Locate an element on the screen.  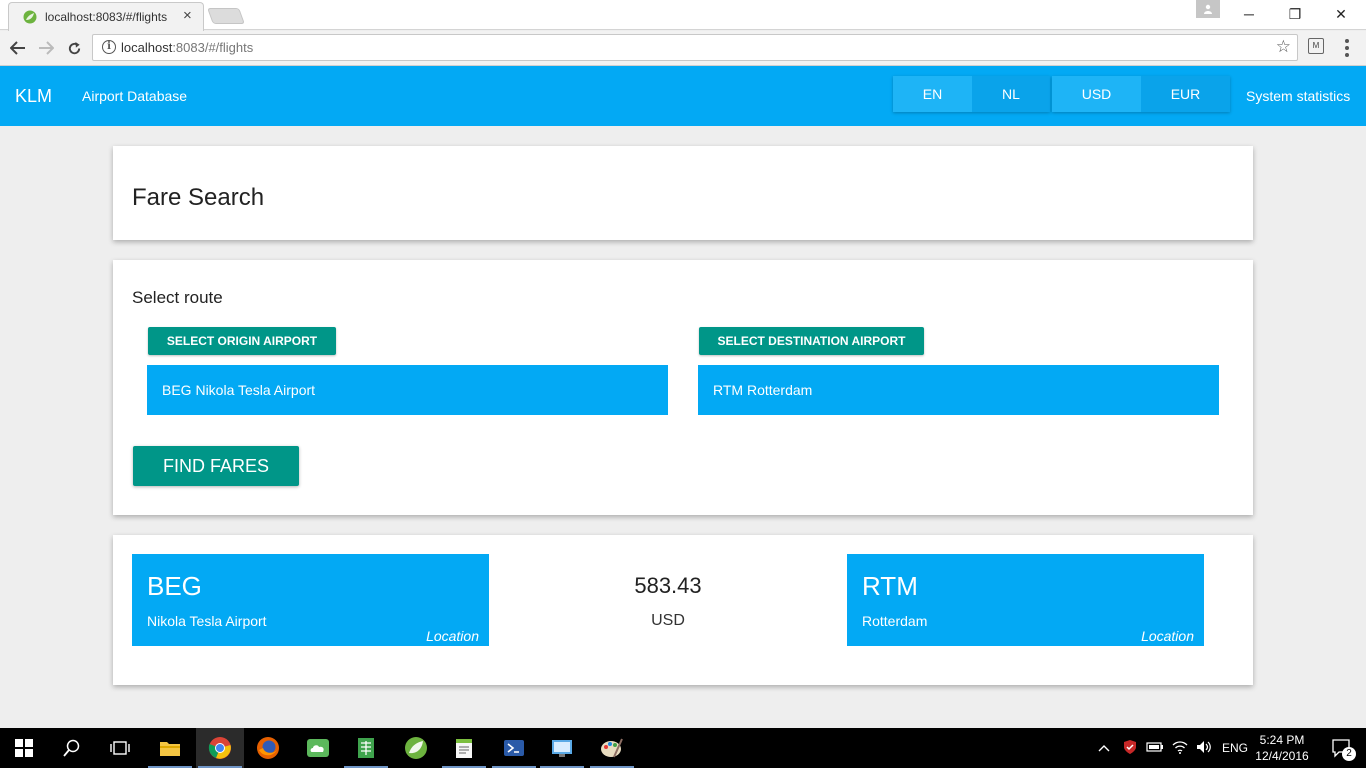
wifi-icon is located at coordinates (1180, 748).